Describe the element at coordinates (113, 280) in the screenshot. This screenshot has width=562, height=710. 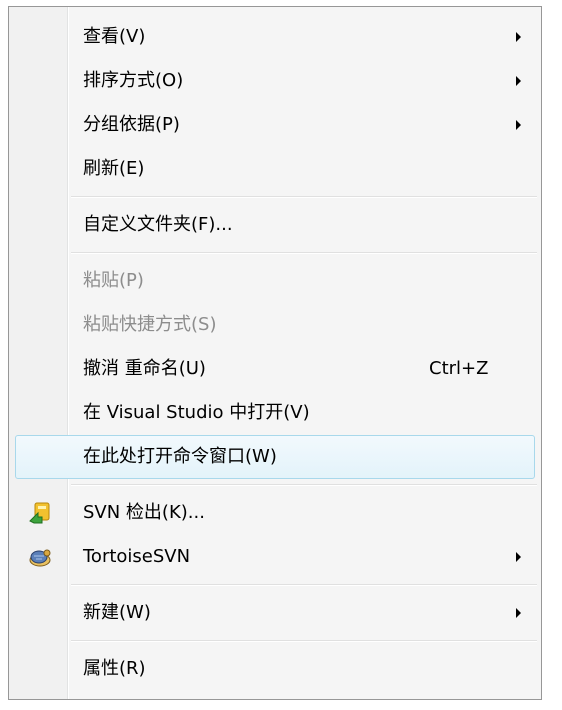
I see `menu-item-paste-label: 粘贴(P)` at that location.